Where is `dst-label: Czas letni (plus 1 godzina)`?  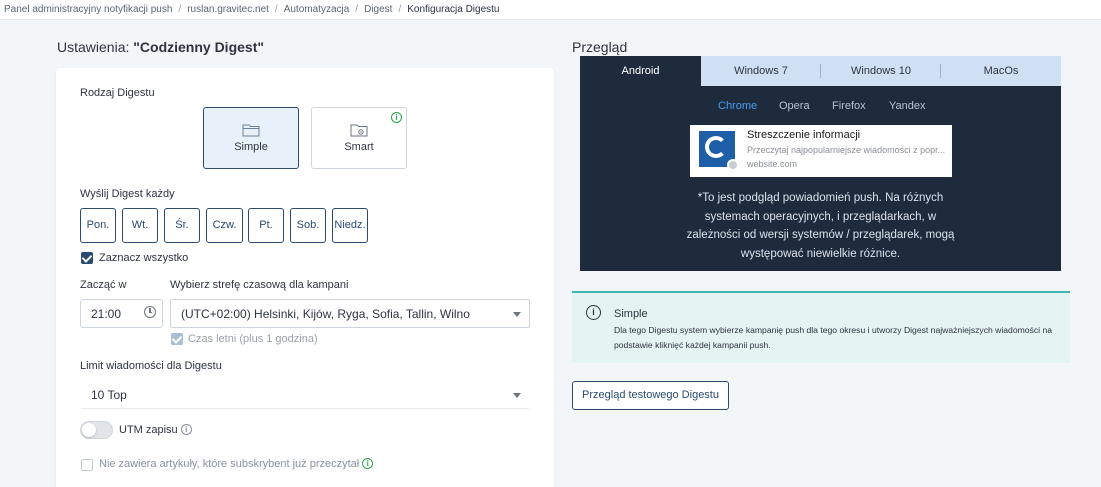 dst-label: Czas letni (plus 1 godzina) is located at coordinates (253, 339).